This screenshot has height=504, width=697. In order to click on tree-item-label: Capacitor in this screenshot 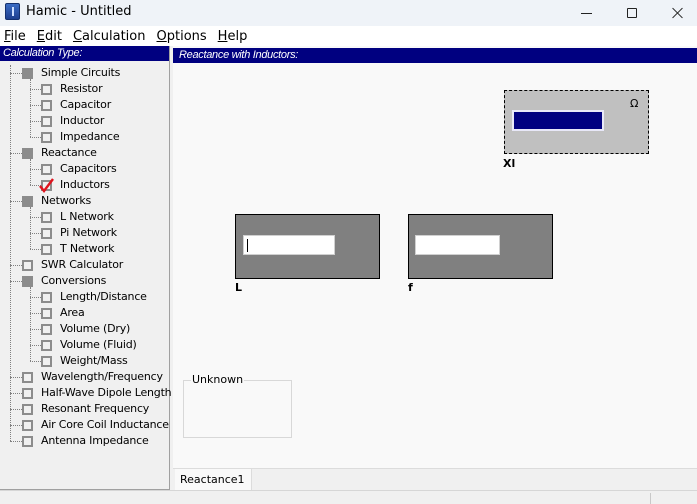, I will do `click(86, 104)`.